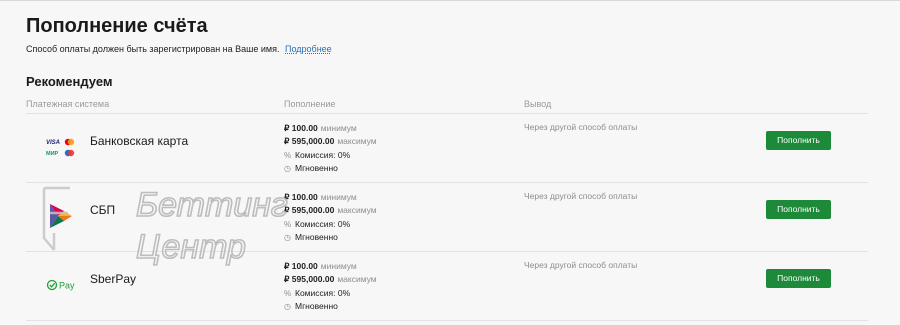 The width and height of the screenshot is (900, 325). Describe the element at coordinates (69, 81) in the screenshot. I see `section-title: Рекомендуем` at that location.